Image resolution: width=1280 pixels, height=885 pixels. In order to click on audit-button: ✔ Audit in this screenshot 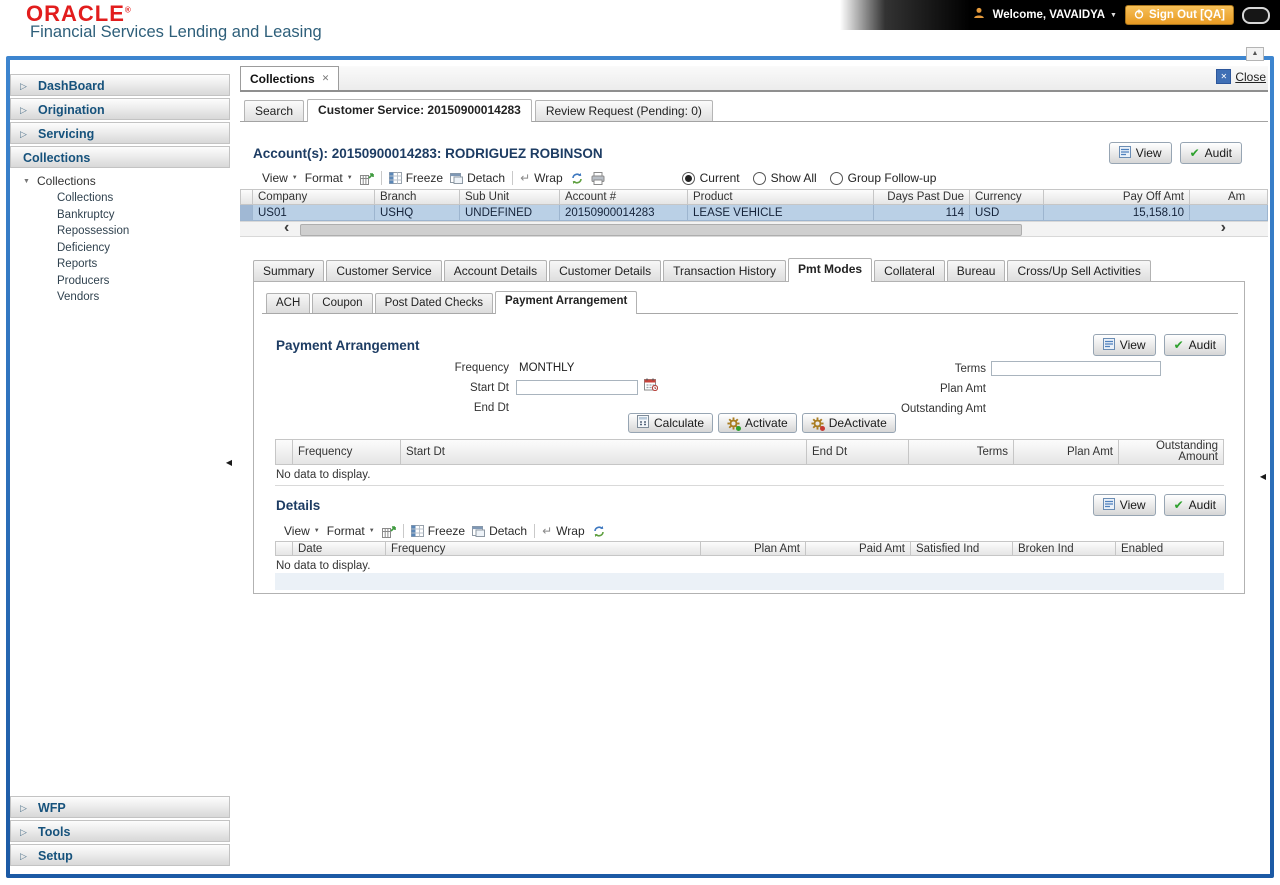, I will do `click(1210, 153)`.